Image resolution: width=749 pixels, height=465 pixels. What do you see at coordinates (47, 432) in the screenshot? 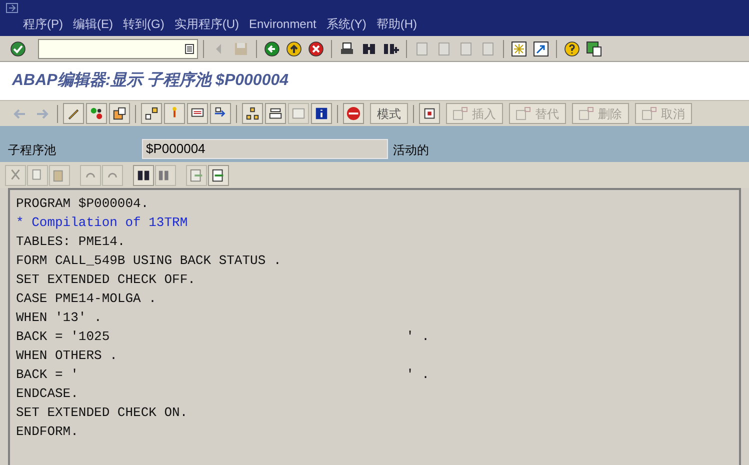
I see `code-line: ENDFORM.` at bounding box center [47, 432].